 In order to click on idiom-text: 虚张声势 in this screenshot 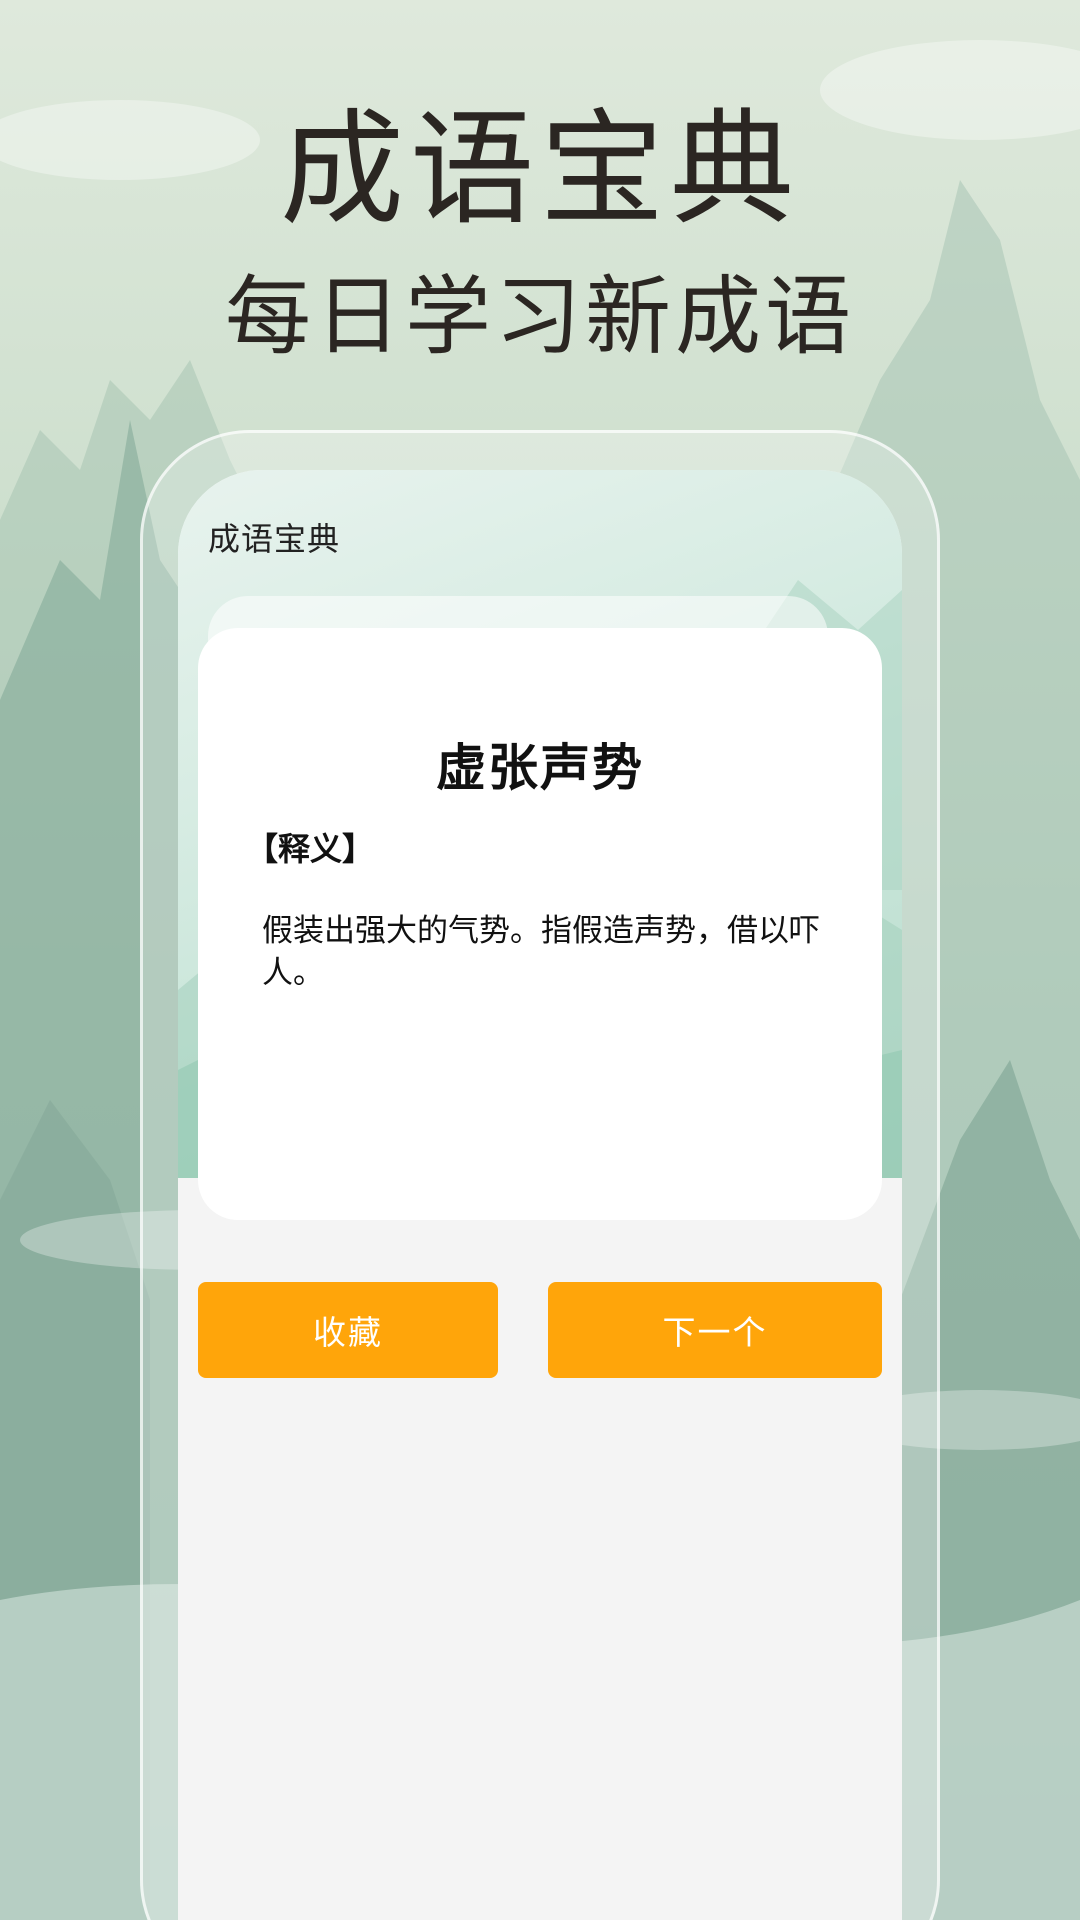, I will do `click(540, 768)`.